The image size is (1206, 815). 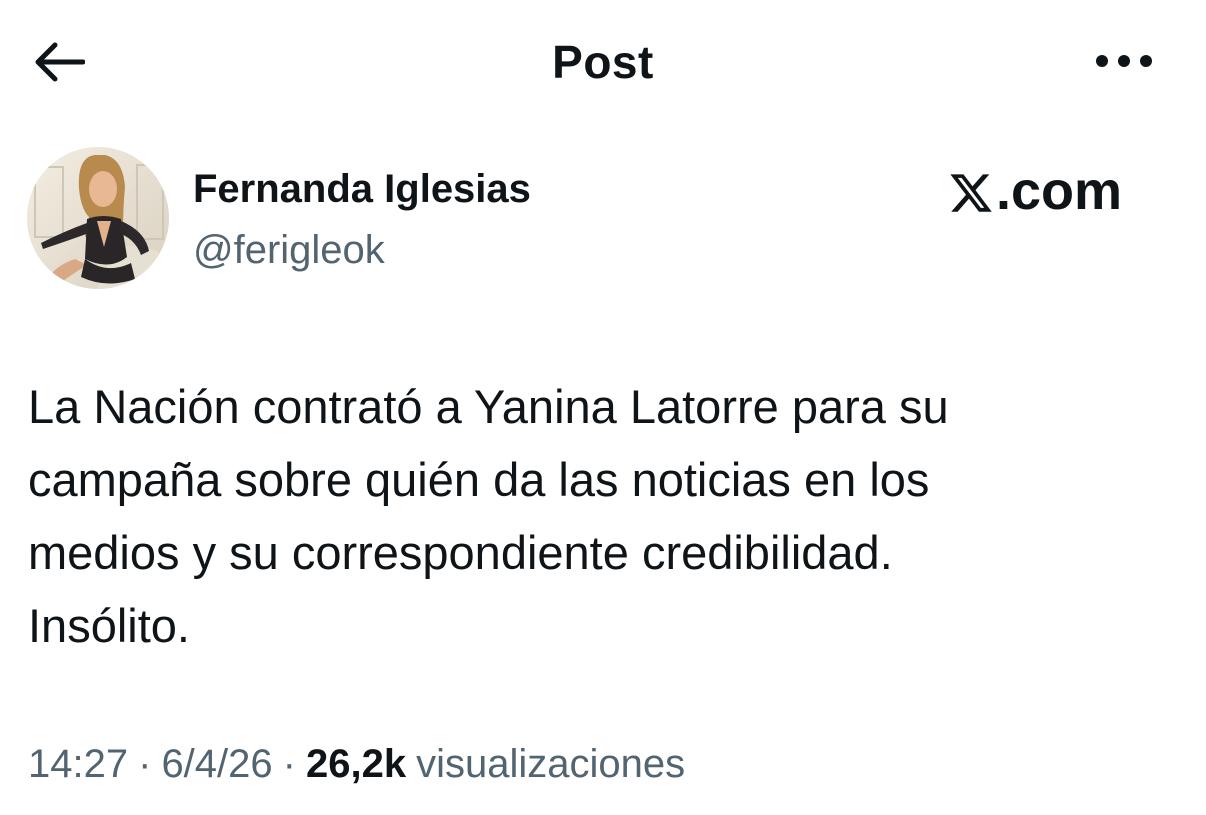 I want to click on x-com-watermark: .com, so click(x=1035, y=191).